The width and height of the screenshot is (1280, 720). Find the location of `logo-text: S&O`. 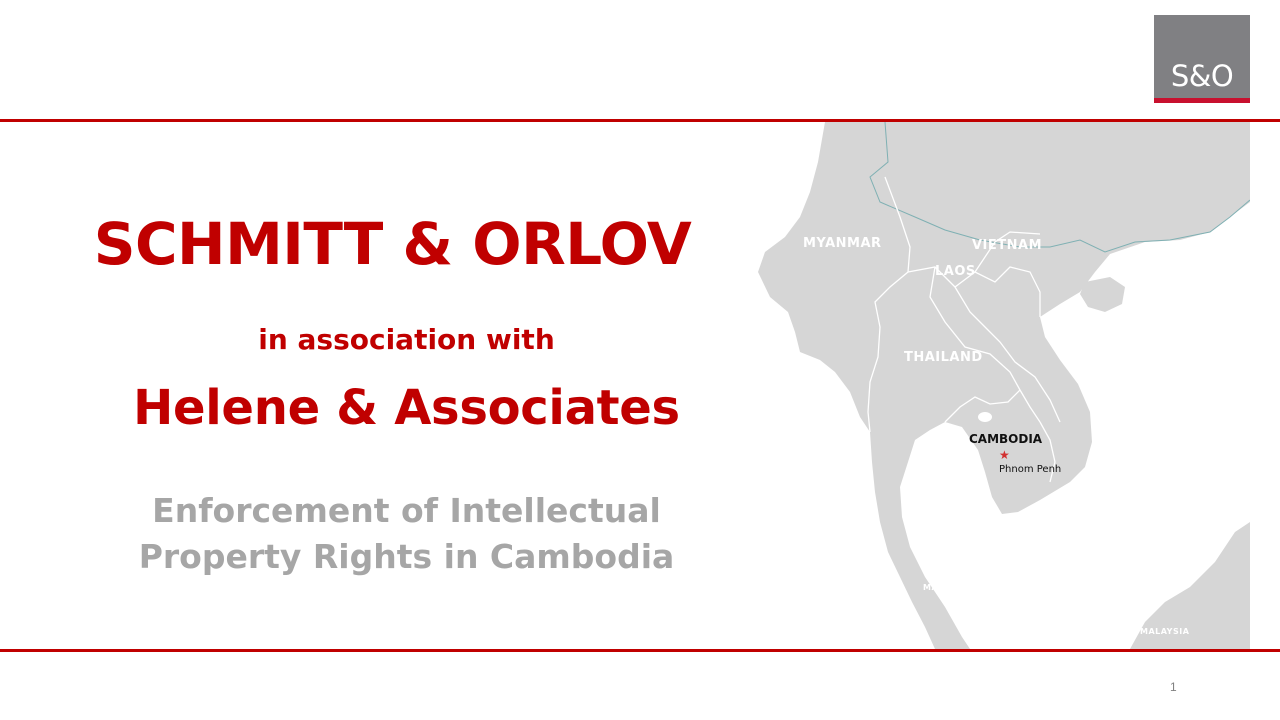

logo-text: S&O is located at coordinates (1202, 76).